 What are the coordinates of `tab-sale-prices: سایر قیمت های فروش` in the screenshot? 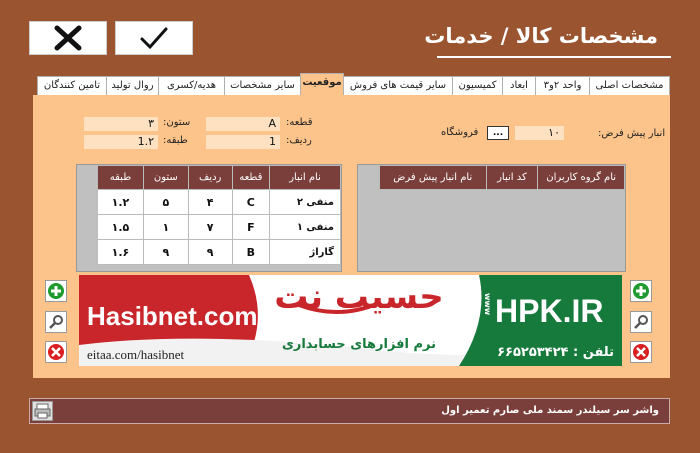 It's located at (398, 85).